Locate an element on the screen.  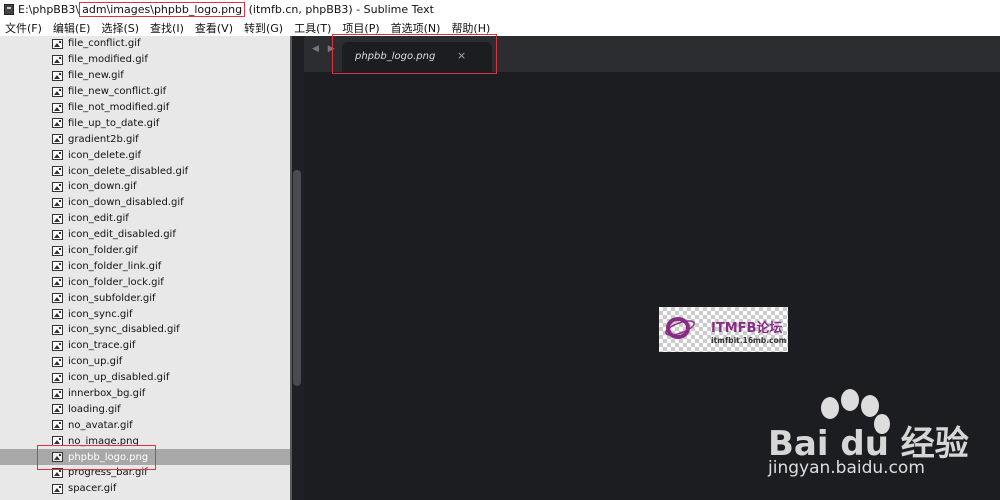
menu-edit: 编辑(E) is located at coordinates (72, 28).